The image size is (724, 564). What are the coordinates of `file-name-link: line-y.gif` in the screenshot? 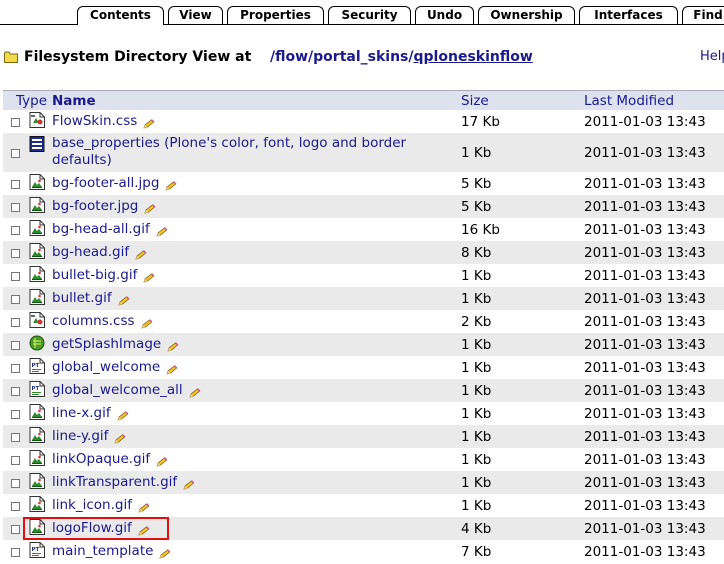 It's located at (89, 436).